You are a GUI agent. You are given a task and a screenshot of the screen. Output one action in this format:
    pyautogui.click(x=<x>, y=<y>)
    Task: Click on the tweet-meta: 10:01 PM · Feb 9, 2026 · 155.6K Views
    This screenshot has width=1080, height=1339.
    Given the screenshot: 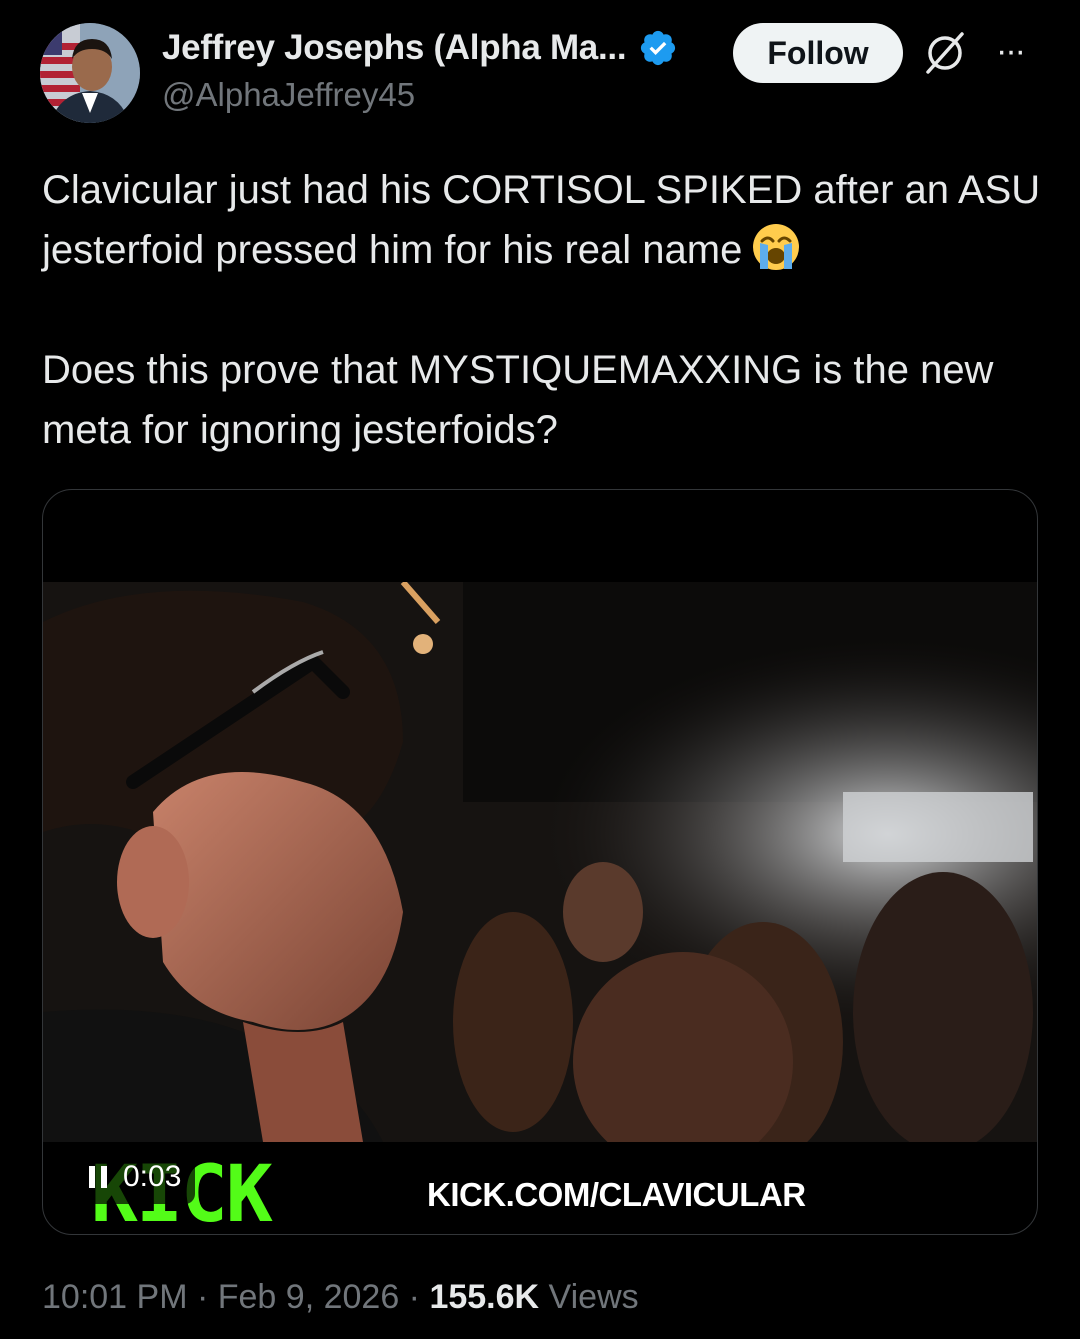 What is the action you would take?
    pyautogui.click(x=340, y=1297)
    